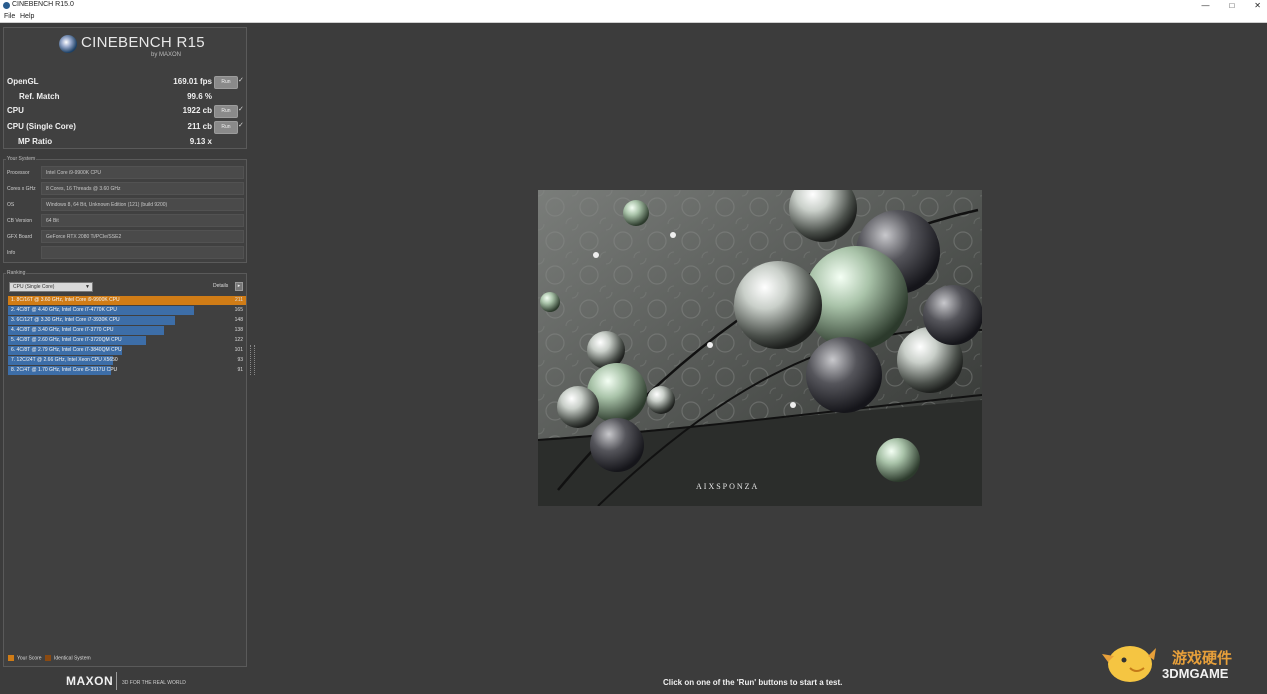 This screenshot has width=1267, height=694. I want to click on ranking-score: 122, so click(238, 340).